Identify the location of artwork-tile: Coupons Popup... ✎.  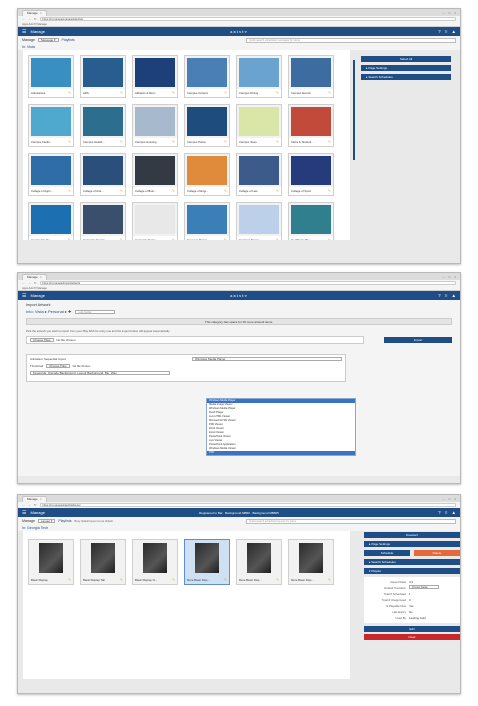
(207, 221).